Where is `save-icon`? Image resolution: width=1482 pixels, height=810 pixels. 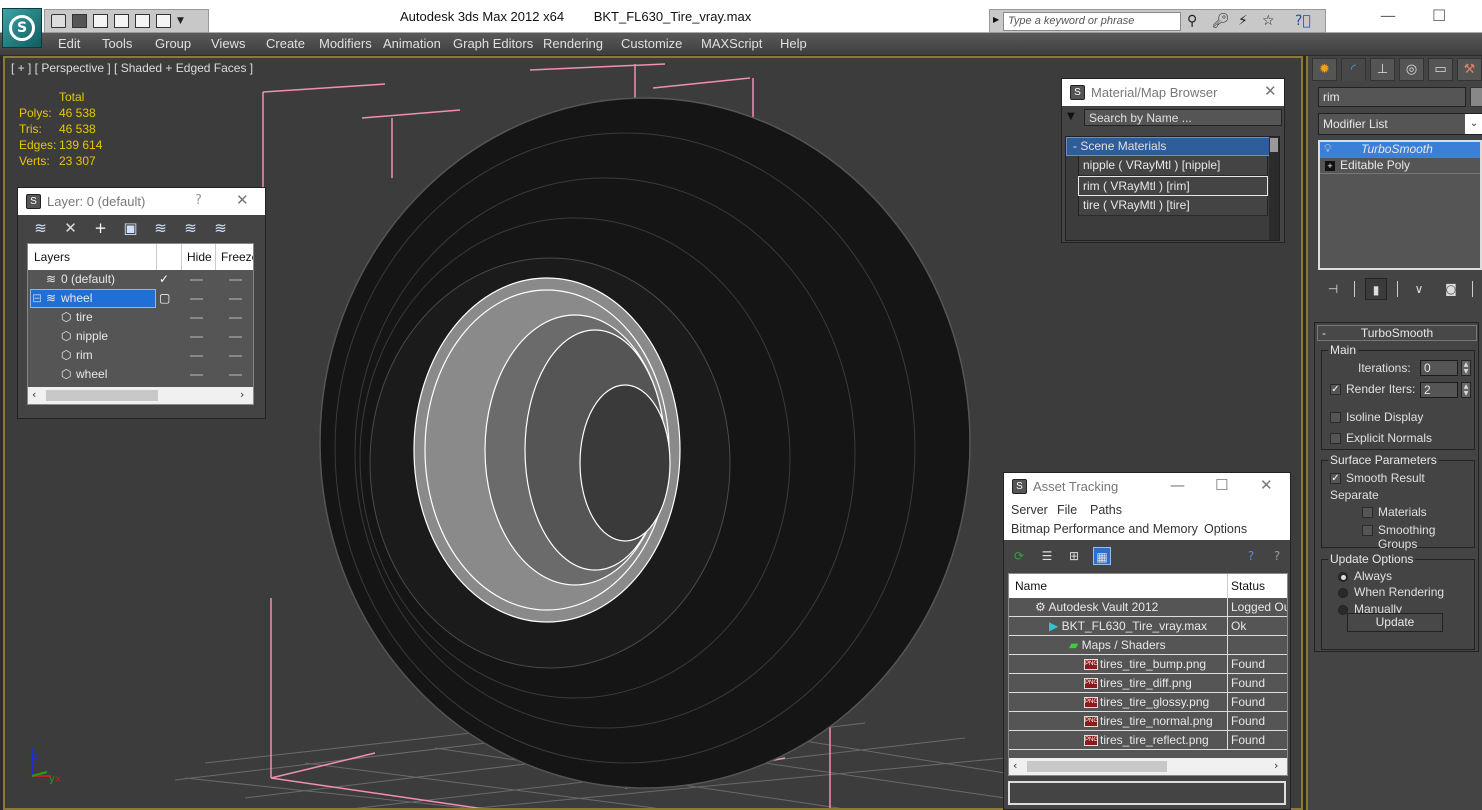
save-icon is located at coordinates (79, 21).